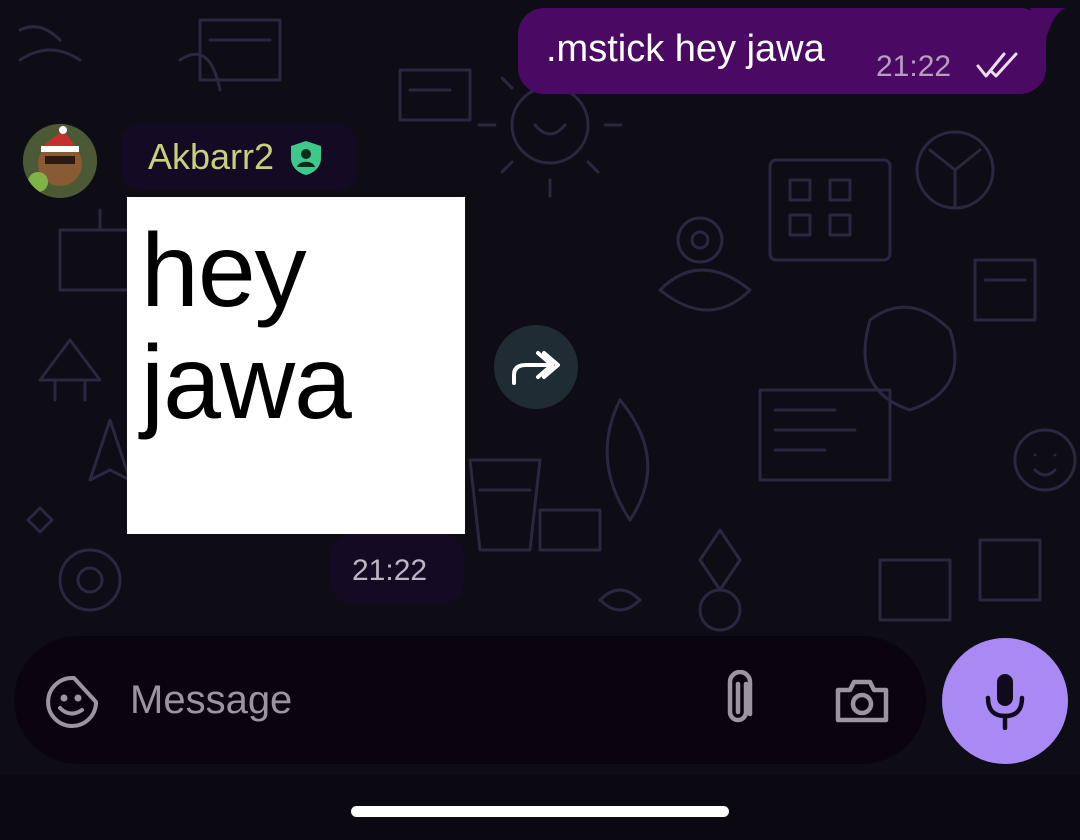 The height and width of the screenshot is (840, 1080). Describe the element at coordinates (862, 700) in the screenshot. I see `camera-icon` at that location.